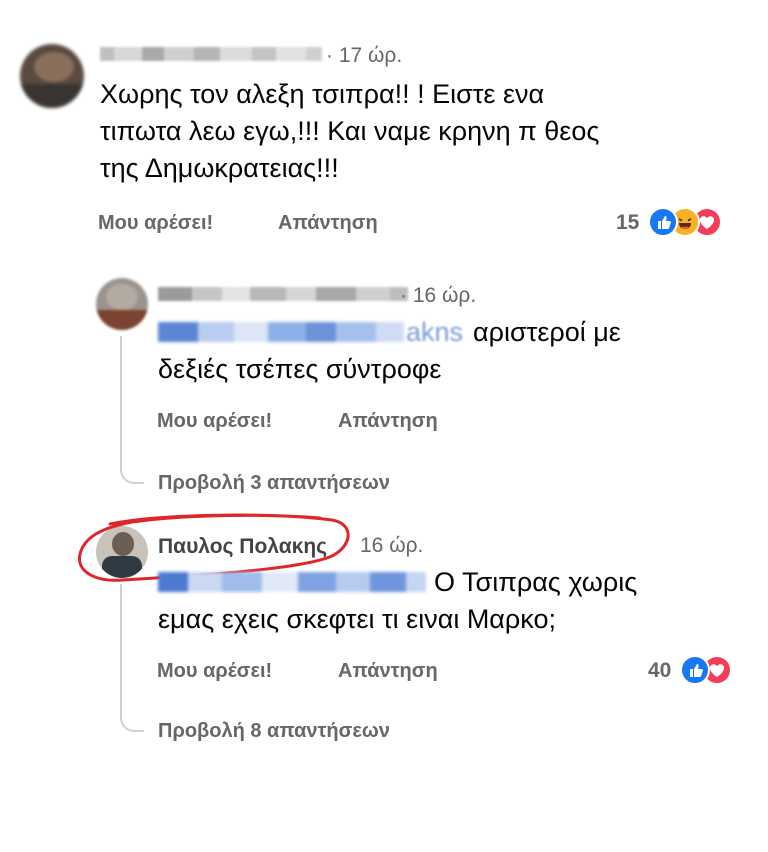 This screenshot has width=768, height=852. Describe the element at coordinates (357, 619) in the screenshot. I see `comment-text-line: εμας εχεις σκεφτει τι ειναι Μαρκο;` at that location.